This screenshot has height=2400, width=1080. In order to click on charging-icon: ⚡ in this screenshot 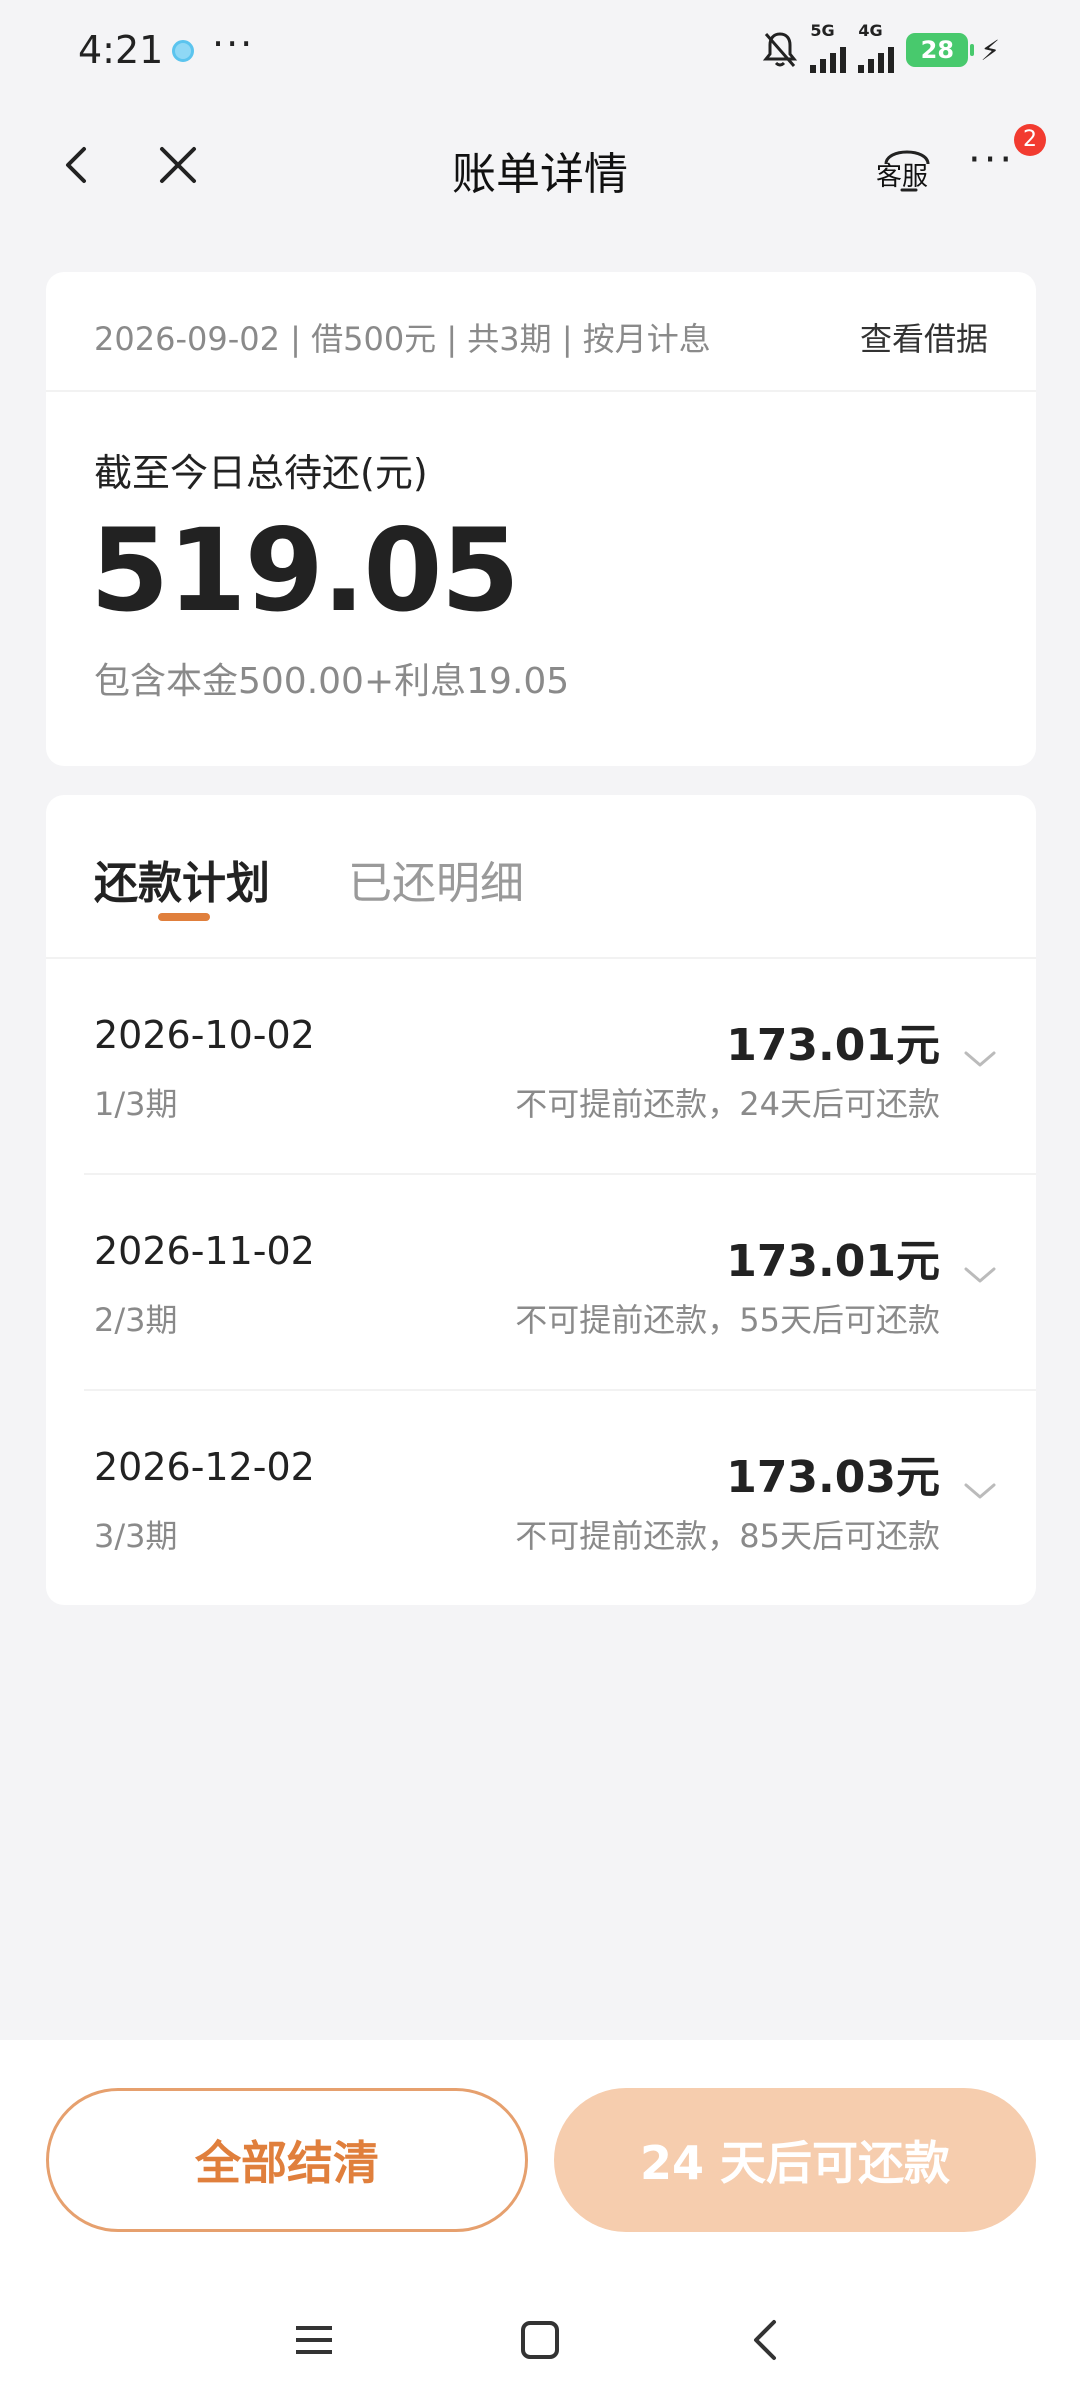, I will do `click(990, 50)`.